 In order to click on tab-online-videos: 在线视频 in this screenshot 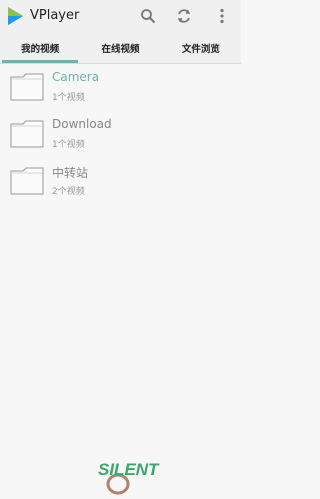, I will do `click(120, 48)`.